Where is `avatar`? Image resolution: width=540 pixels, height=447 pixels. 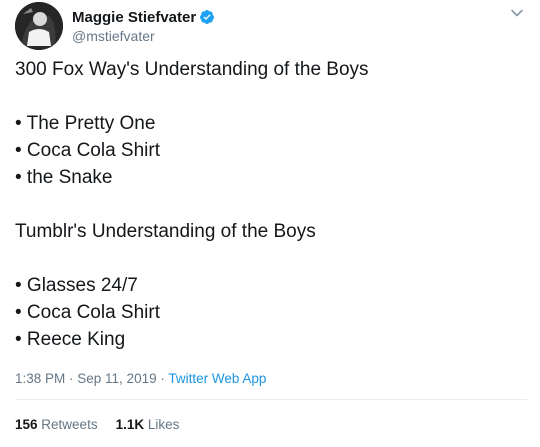 avatar is located at coordinates (39, 26).